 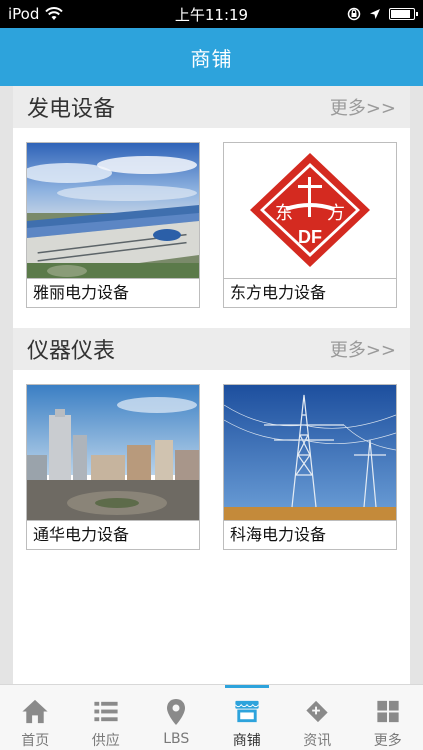 What do you see at coordinates (35, 741) in the screenshot?
I see `tab-label: 首页` at bounding box center [35, 741].